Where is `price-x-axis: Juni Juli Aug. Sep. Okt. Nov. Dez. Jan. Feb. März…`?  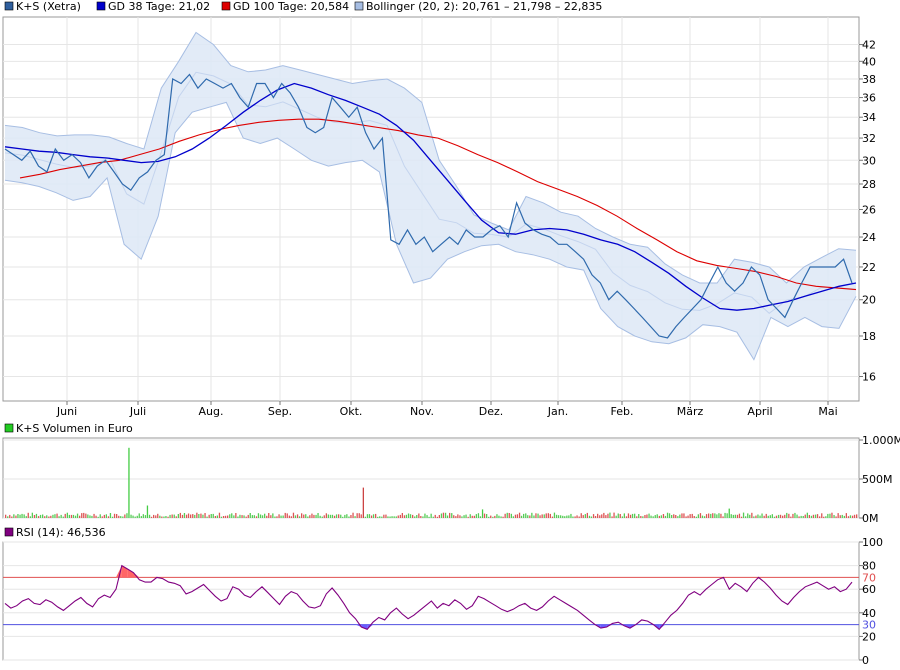 price-x-axis: Juni Juli Aug. Sep. Okt. Nov. Dez. Jan. Feb. März… is located at coordinates (447, 409).